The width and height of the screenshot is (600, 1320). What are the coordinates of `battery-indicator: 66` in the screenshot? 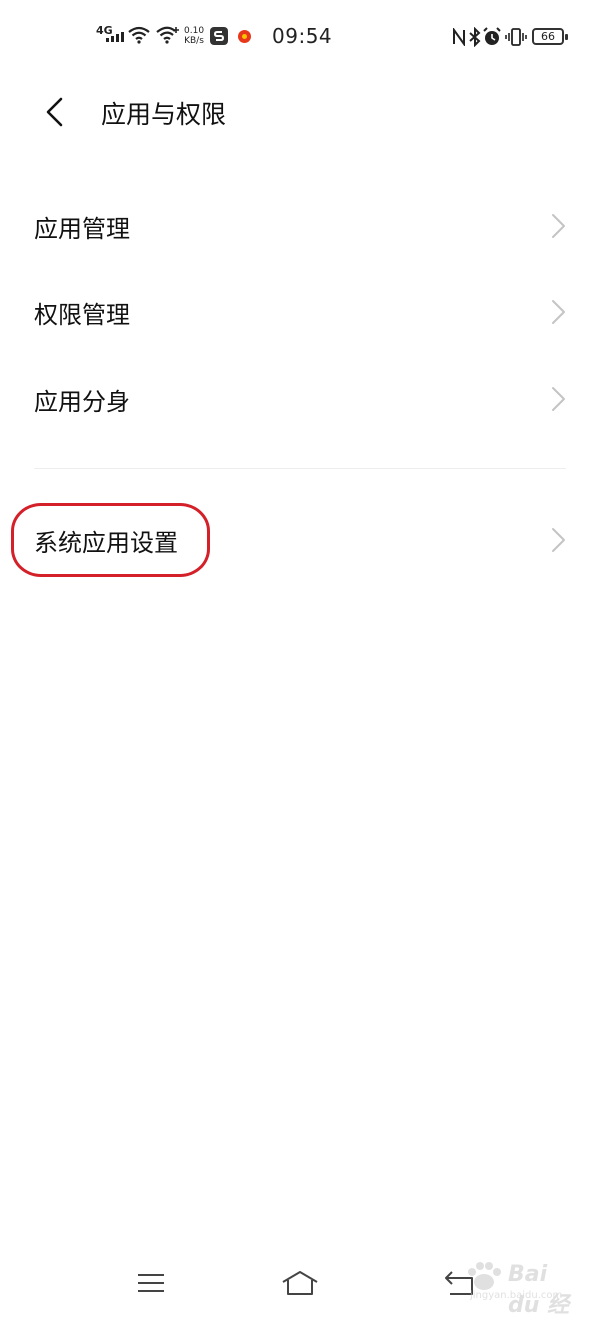 It's located at (550, 36).